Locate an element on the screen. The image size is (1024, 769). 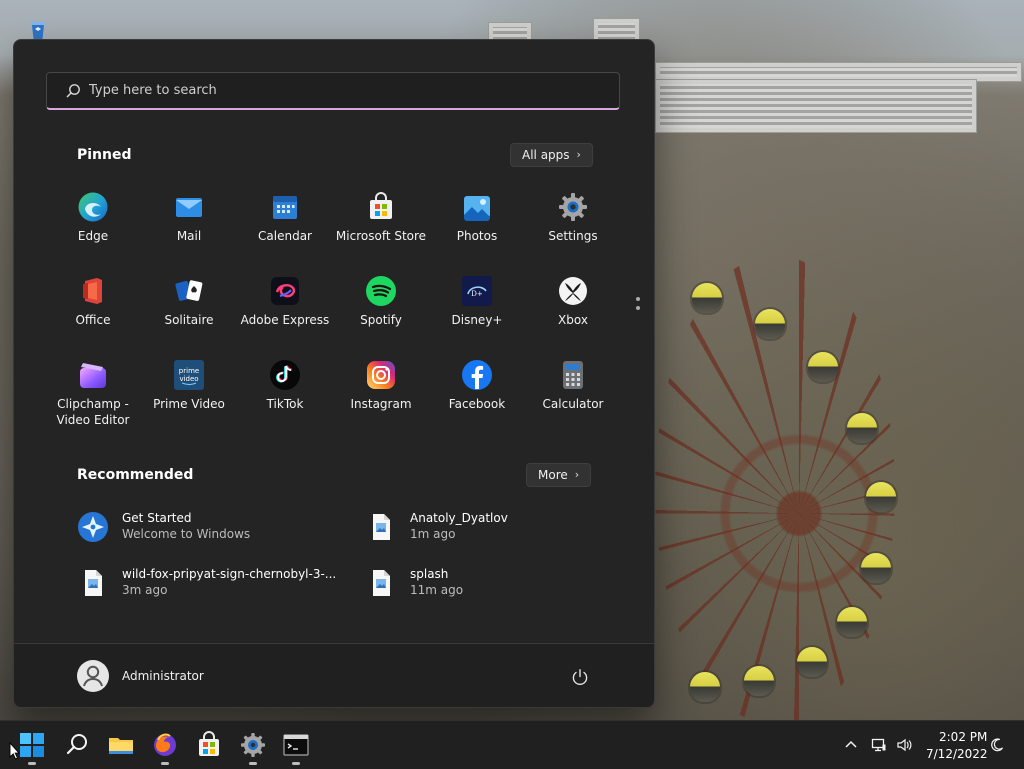
taskbar-file-explorer-button is located at coordinates (121, 745).